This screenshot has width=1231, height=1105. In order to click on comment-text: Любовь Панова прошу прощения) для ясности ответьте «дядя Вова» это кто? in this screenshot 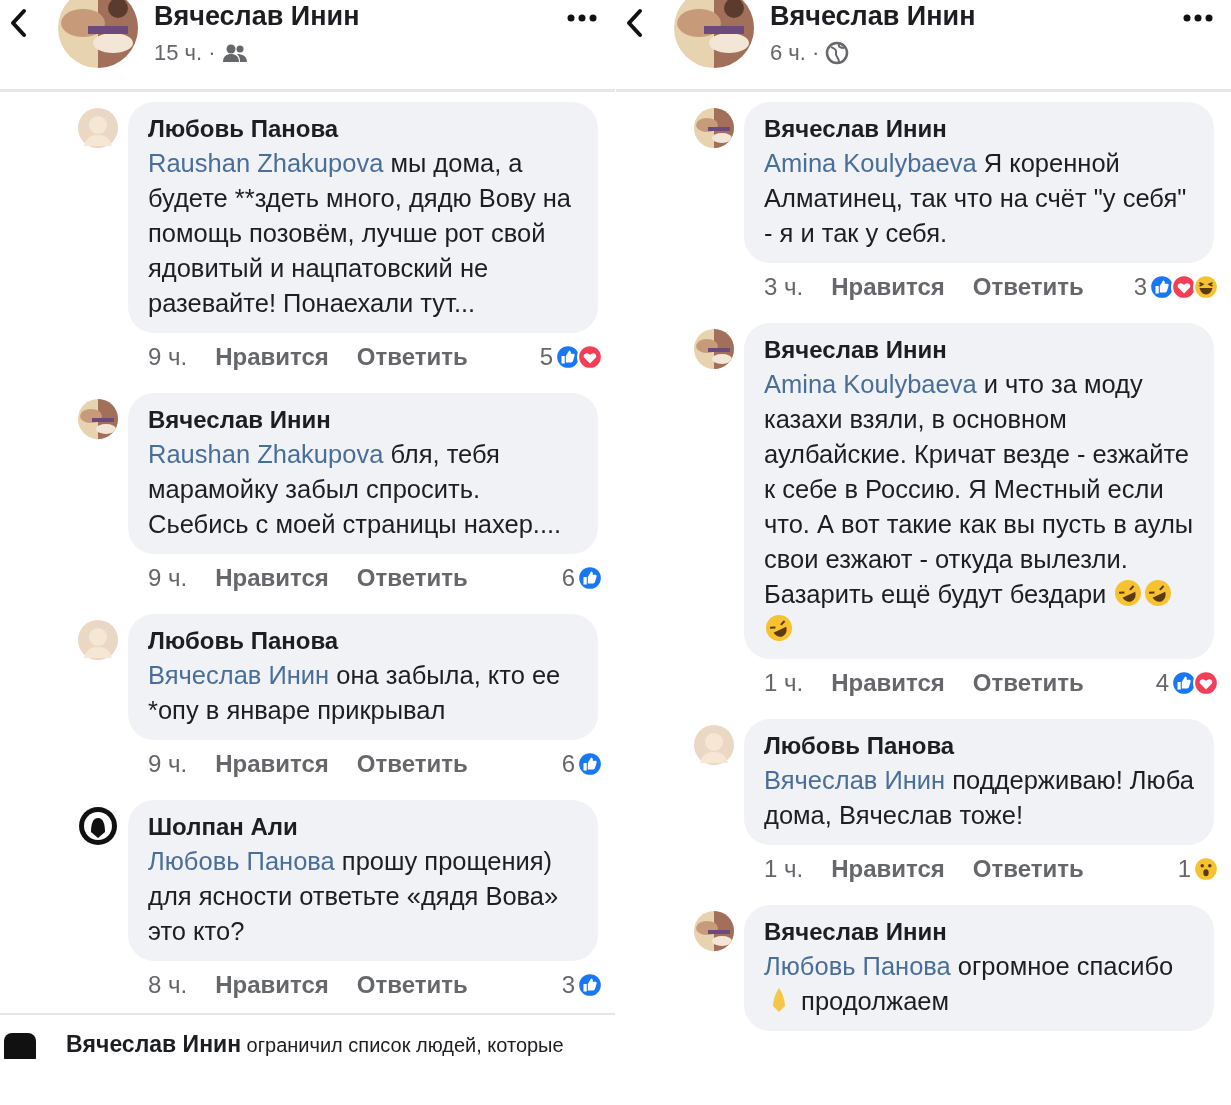, I will do `click(354, 896)`.